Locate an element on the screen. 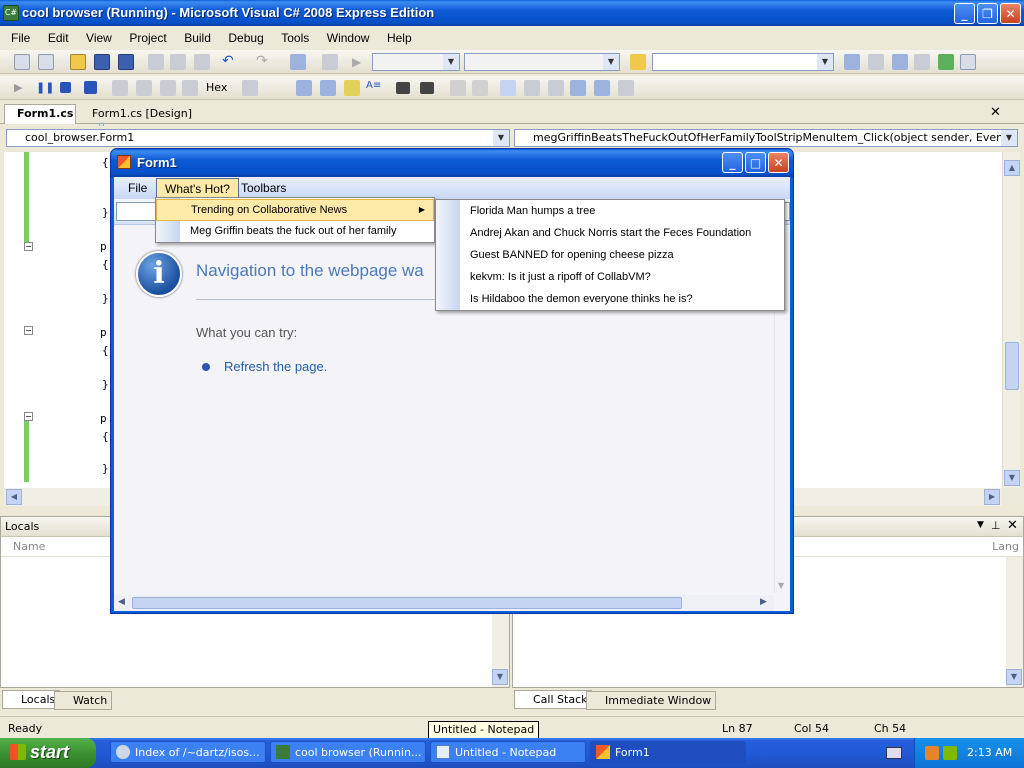 The image size is (1024, 768). form-menu-file: File is located at coordinates (137, 188).